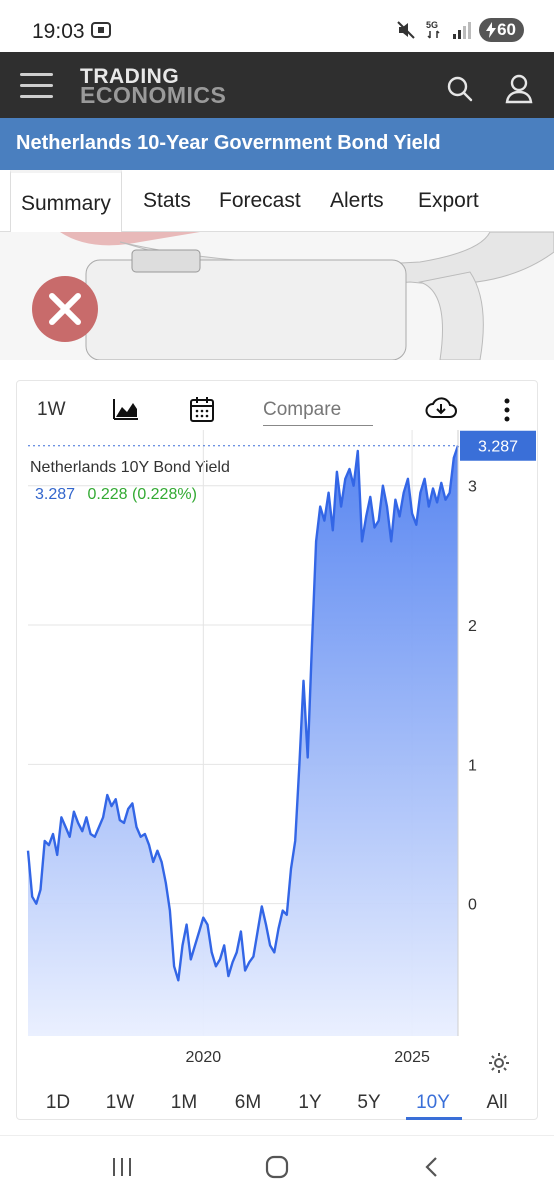  Describe the element at coordinates (310, 1103) in the screenshot. I see `range-1y: 1Y` at that location.